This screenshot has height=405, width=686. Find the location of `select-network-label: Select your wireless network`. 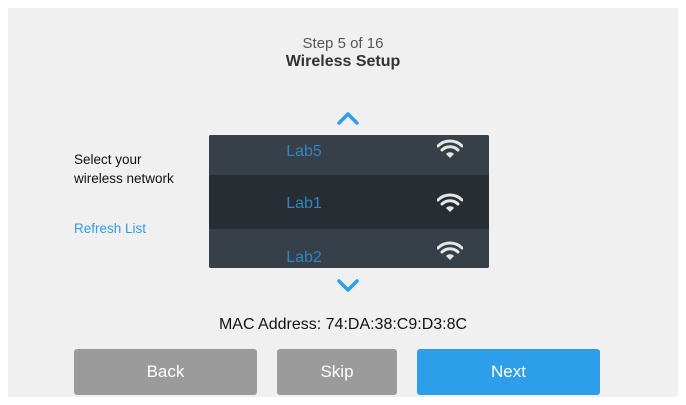

select-network-label: Select your wireless network is located at coordinates (124, 169).